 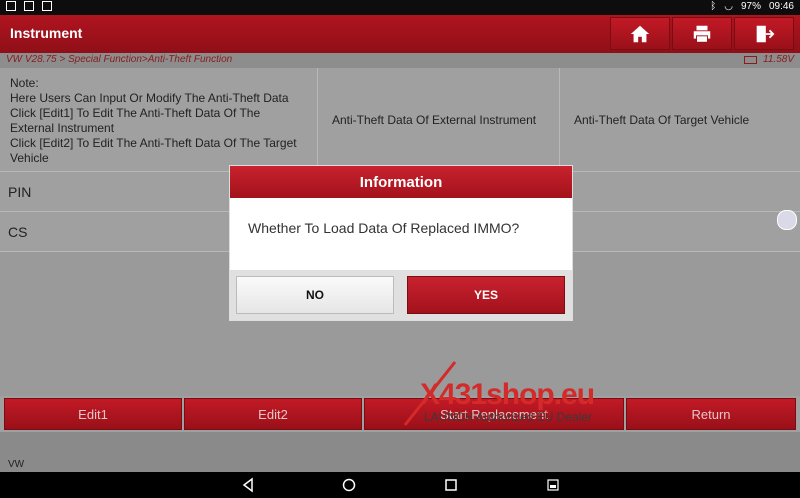 What do you see at coordinates (248, 485) in the screenshot?
I see `back-icon` at bounding box center [248, 485].